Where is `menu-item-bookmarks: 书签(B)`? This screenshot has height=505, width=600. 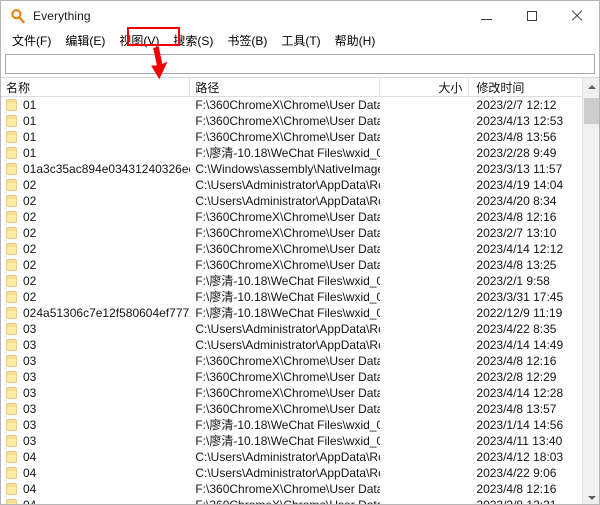
menu-item-bookmarks: 书签(B) is located at coordinates (247, 41).